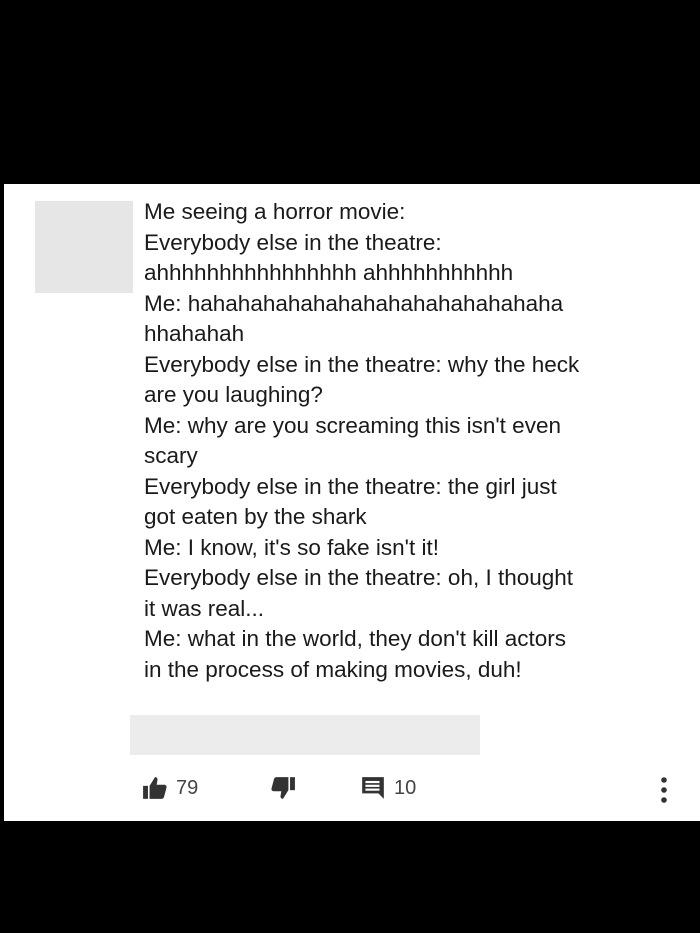 Image resolution: width=700 pixels, height=933 pixels. Describe the element at coordinates (233, 394) in the screenshot. I see `comment-line: are you laughing?` at that location.